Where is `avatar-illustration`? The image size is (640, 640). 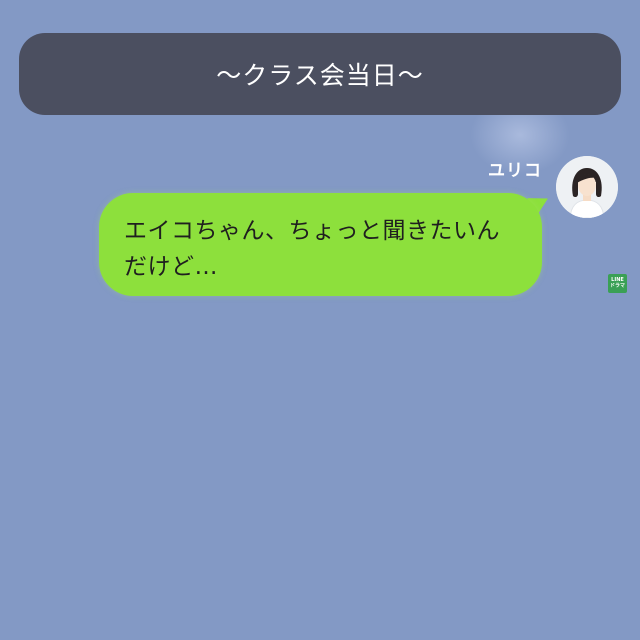
avatar-illustration is located at coordinates (587, 187).